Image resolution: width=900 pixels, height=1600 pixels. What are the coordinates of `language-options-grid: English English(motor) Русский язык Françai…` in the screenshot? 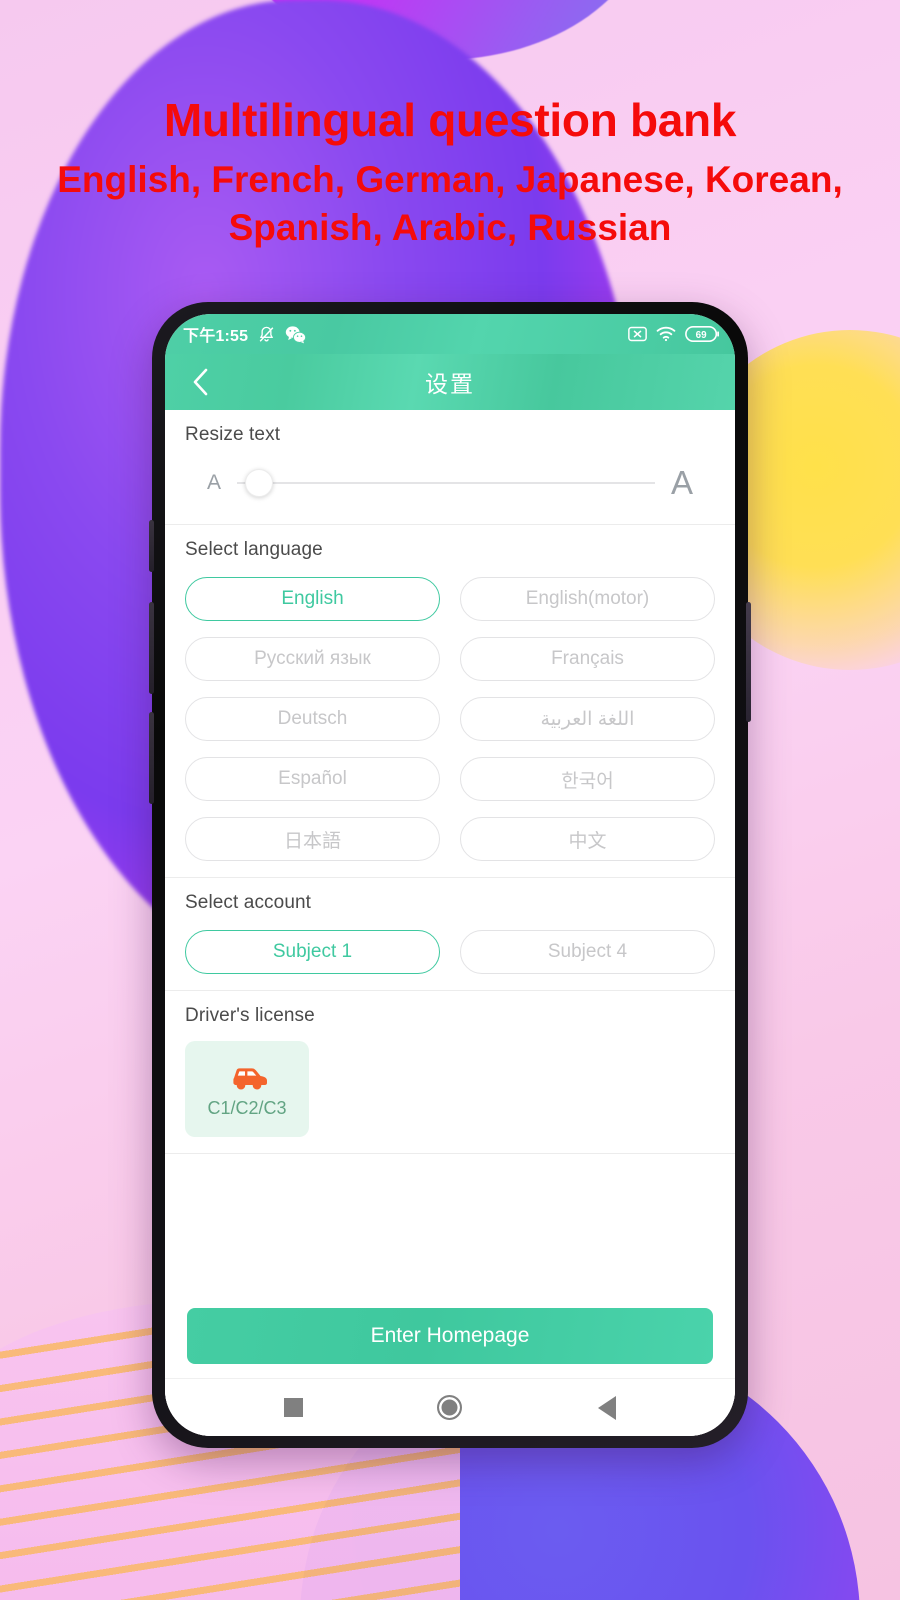 It's located at (450, 719).